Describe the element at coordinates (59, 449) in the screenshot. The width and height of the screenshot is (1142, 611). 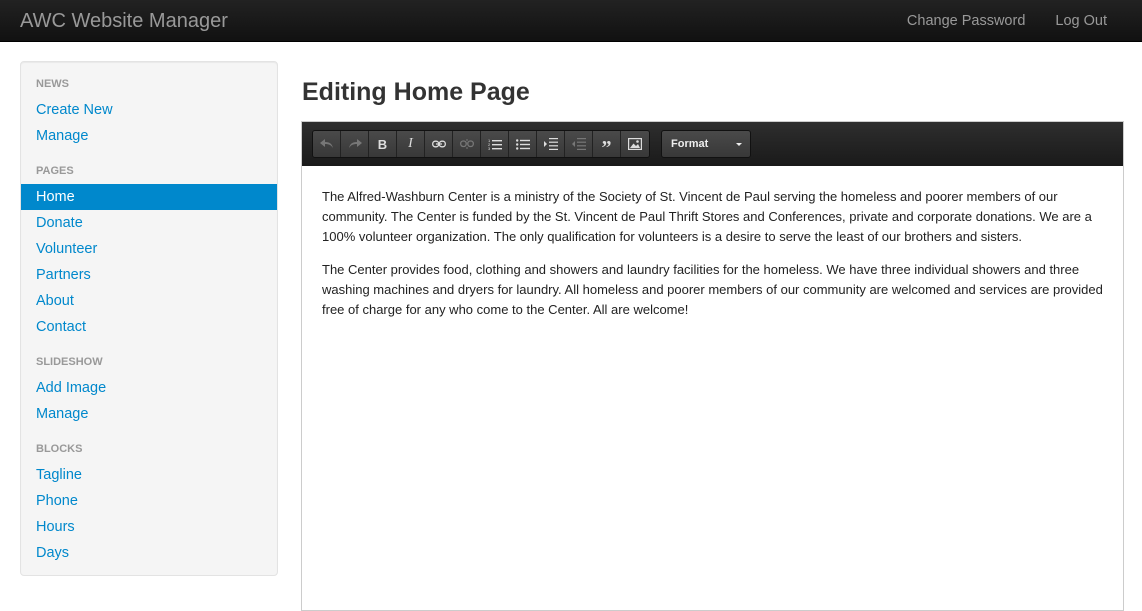
I see `nav-header-blocks: BLOCKS` at that location.